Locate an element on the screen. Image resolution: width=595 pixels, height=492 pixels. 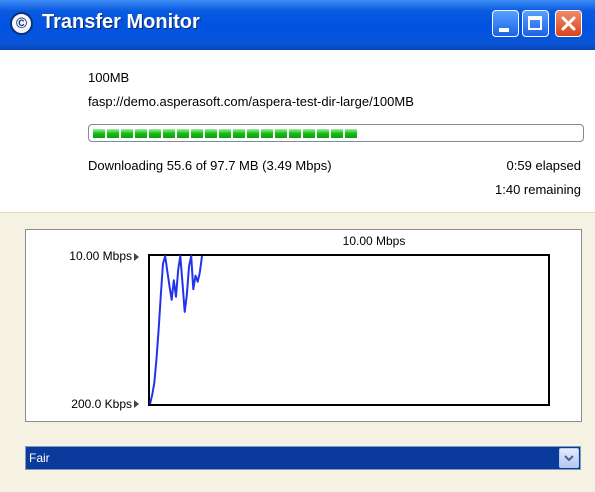
close-icon is located at coordinates (568, 23).